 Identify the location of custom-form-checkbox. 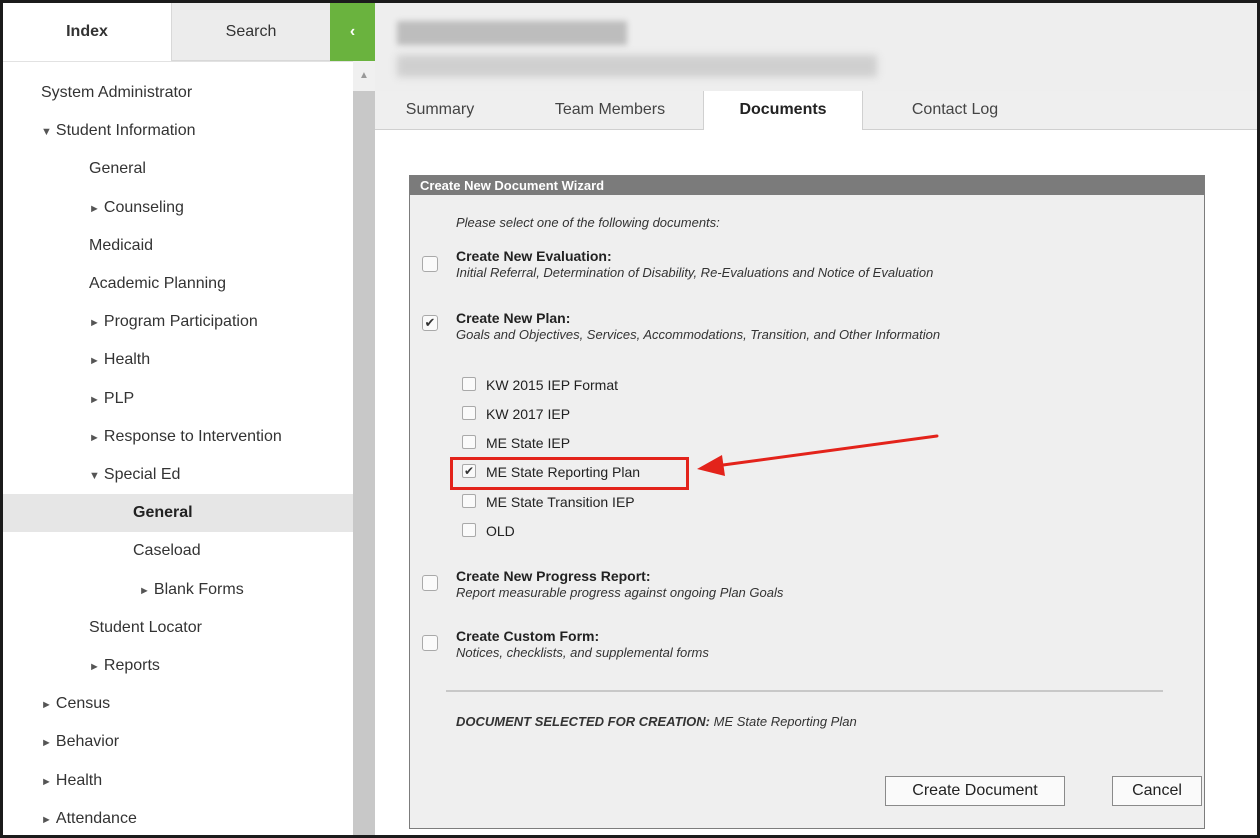
(430, 643).